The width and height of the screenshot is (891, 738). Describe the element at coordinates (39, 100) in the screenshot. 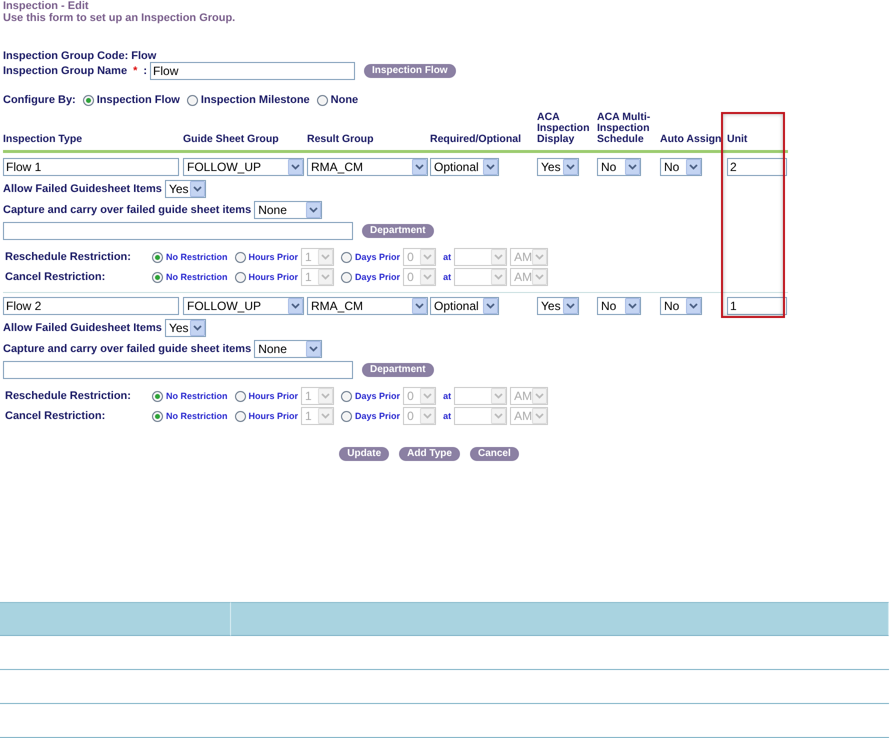

I see `configure-label: Configure By:` at that location.